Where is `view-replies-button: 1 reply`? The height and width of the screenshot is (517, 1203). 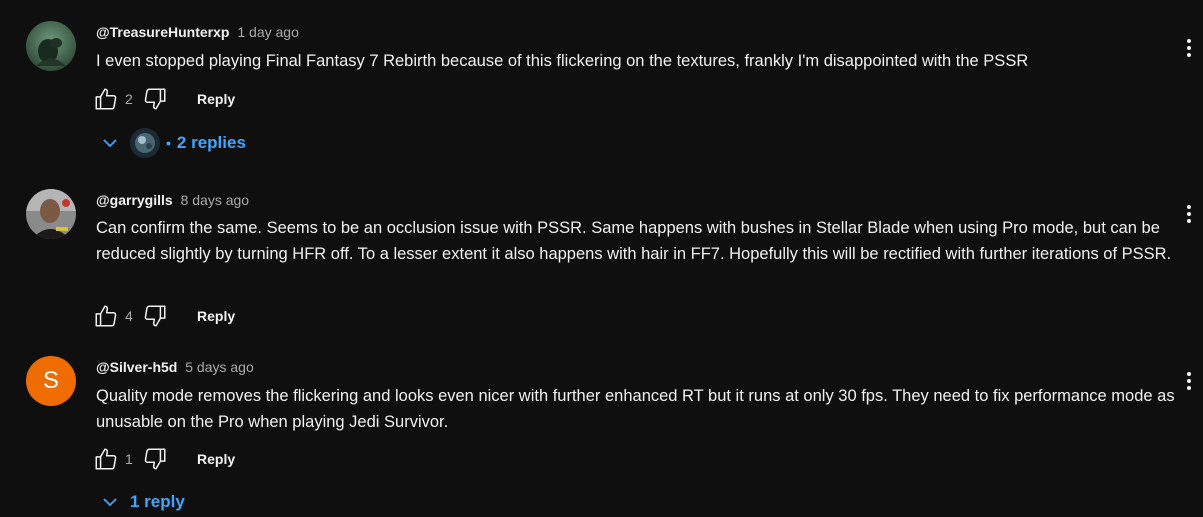 view-replies-button: 1 reply is located at coordinates (142, 502).